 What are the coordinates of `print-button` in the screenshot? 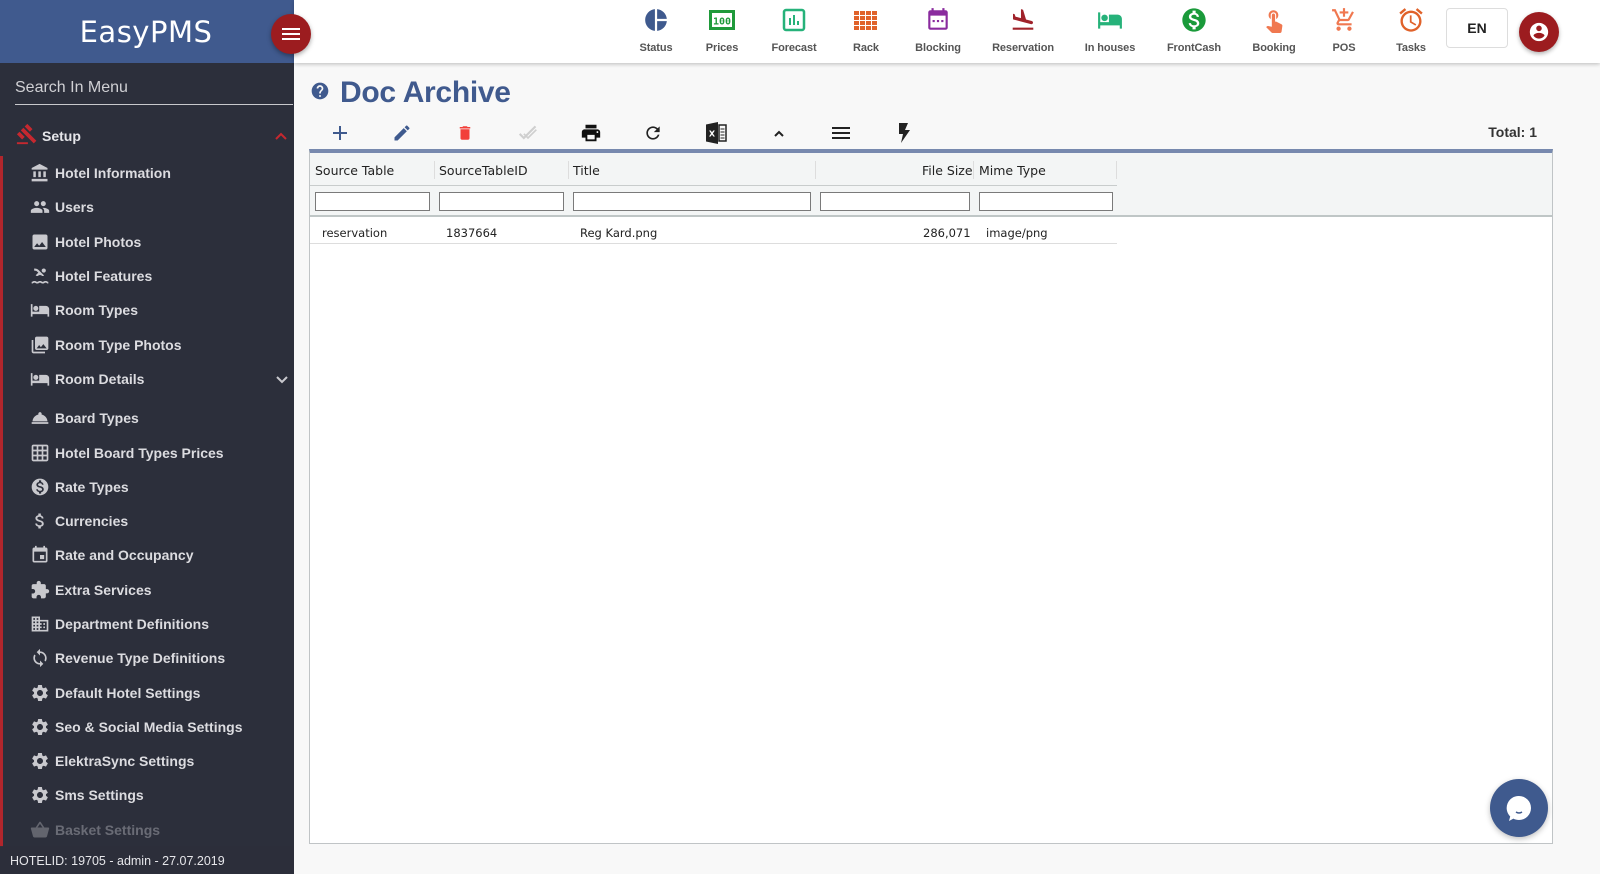 It's located at (591, 133).